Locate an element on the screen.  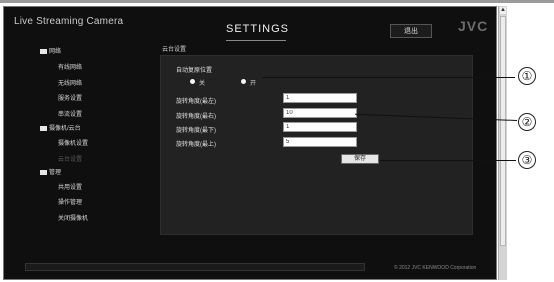
callout-marker: ③ is located at coordinates (527, 160).